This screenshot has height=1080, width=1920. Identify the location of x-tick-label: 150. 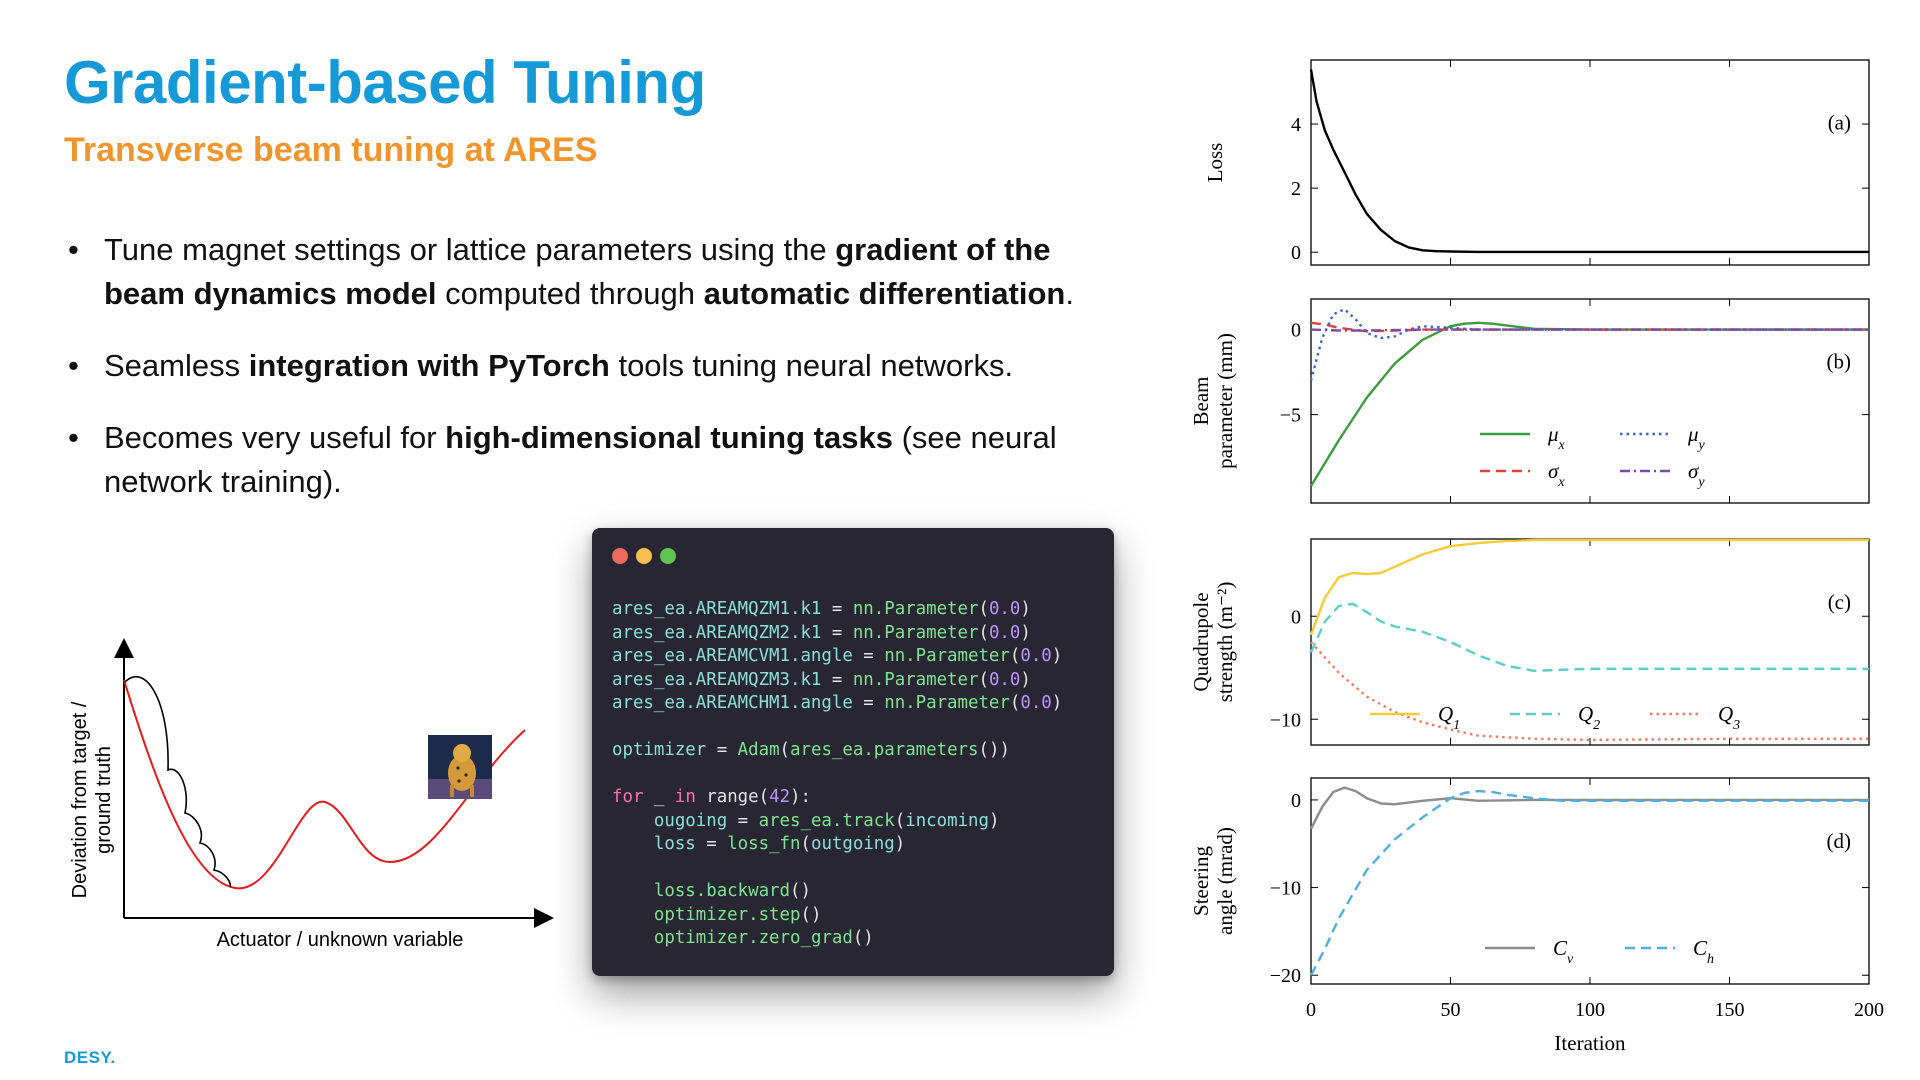
(1730, 1010).